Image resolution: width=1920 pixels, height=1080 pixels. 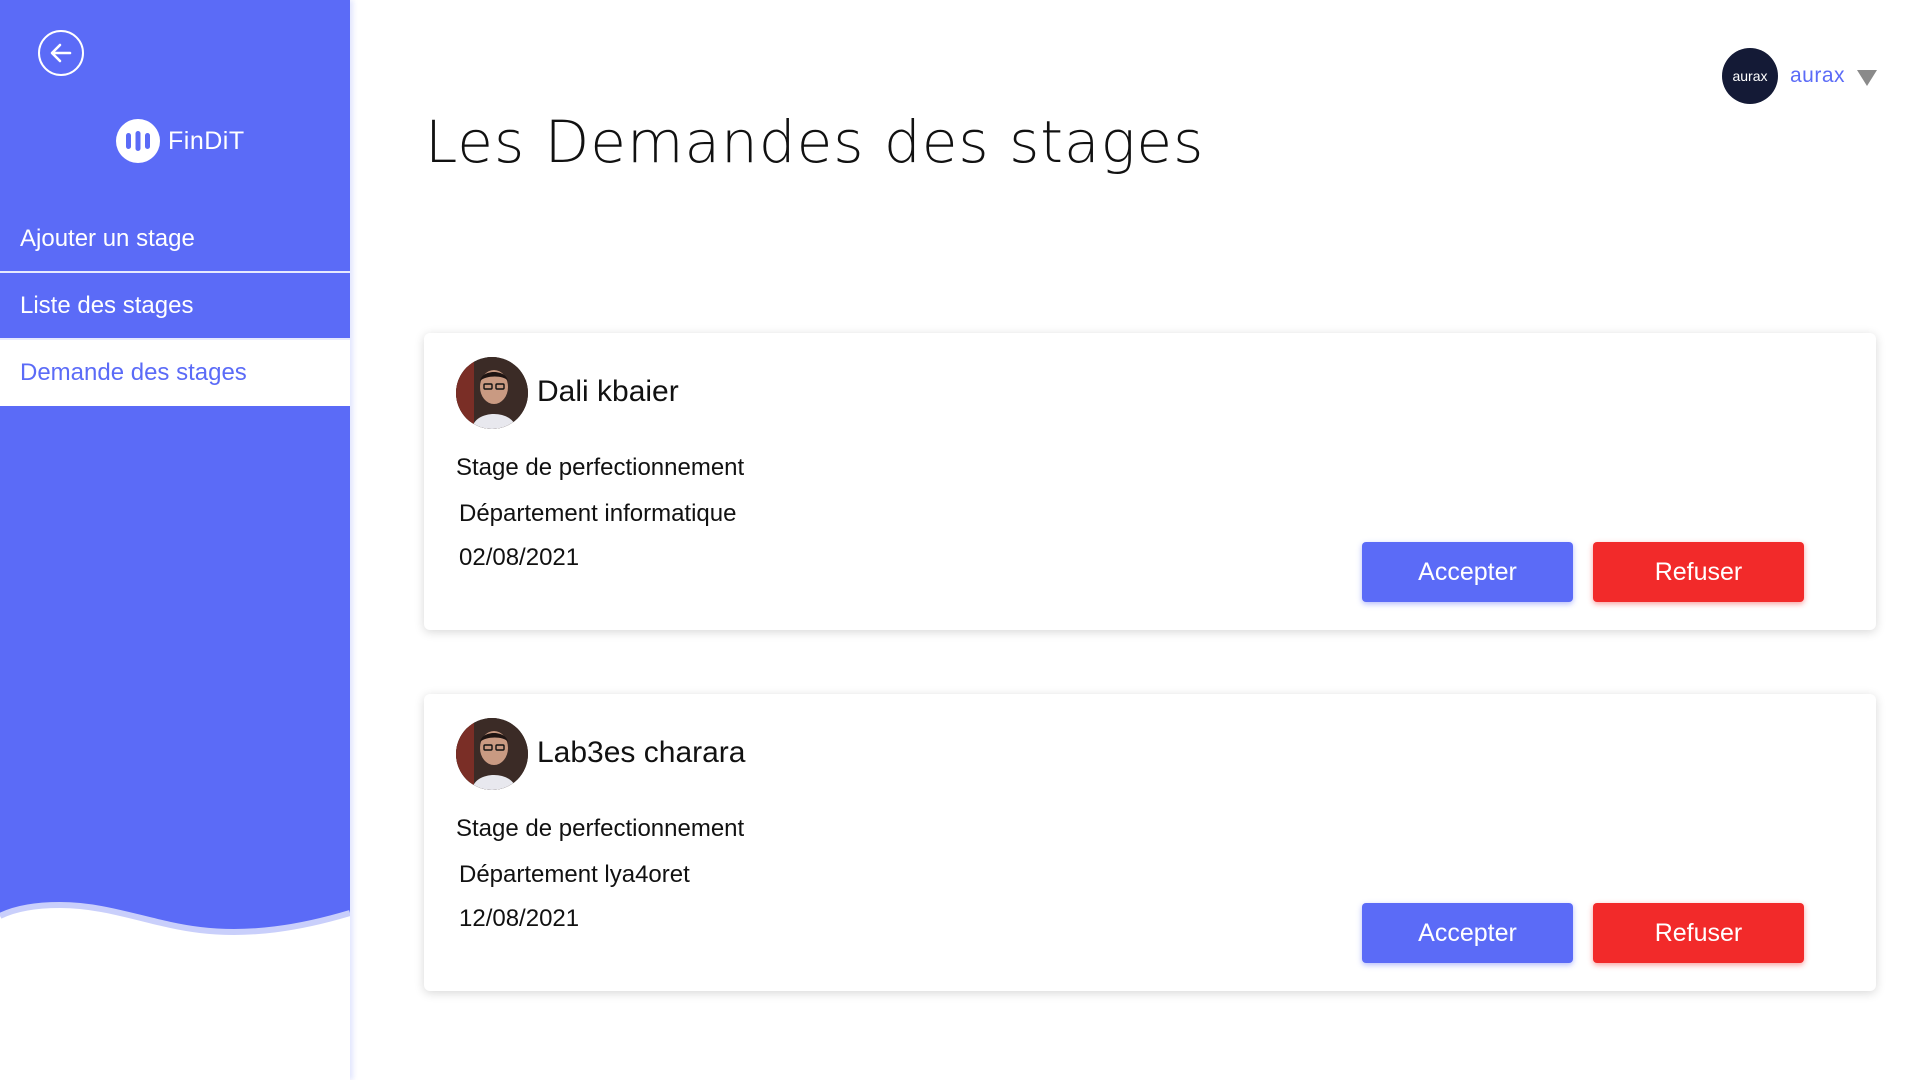 I want to click on back-button, so click(x=61, y=53).